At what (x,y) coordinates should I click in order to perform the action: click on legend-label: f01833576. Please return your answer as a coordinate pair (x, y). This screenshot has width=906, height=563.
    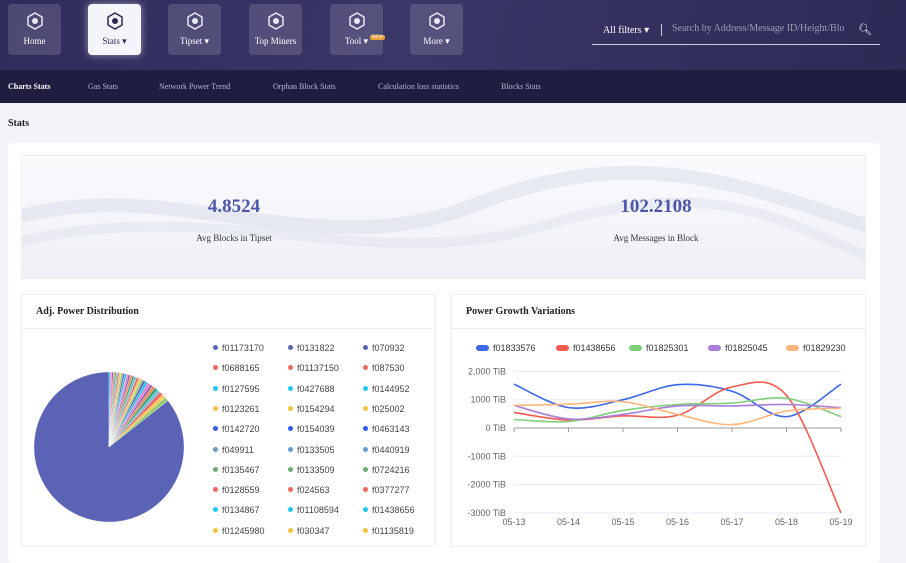
    Looking at the image, I should click on (514, 348).